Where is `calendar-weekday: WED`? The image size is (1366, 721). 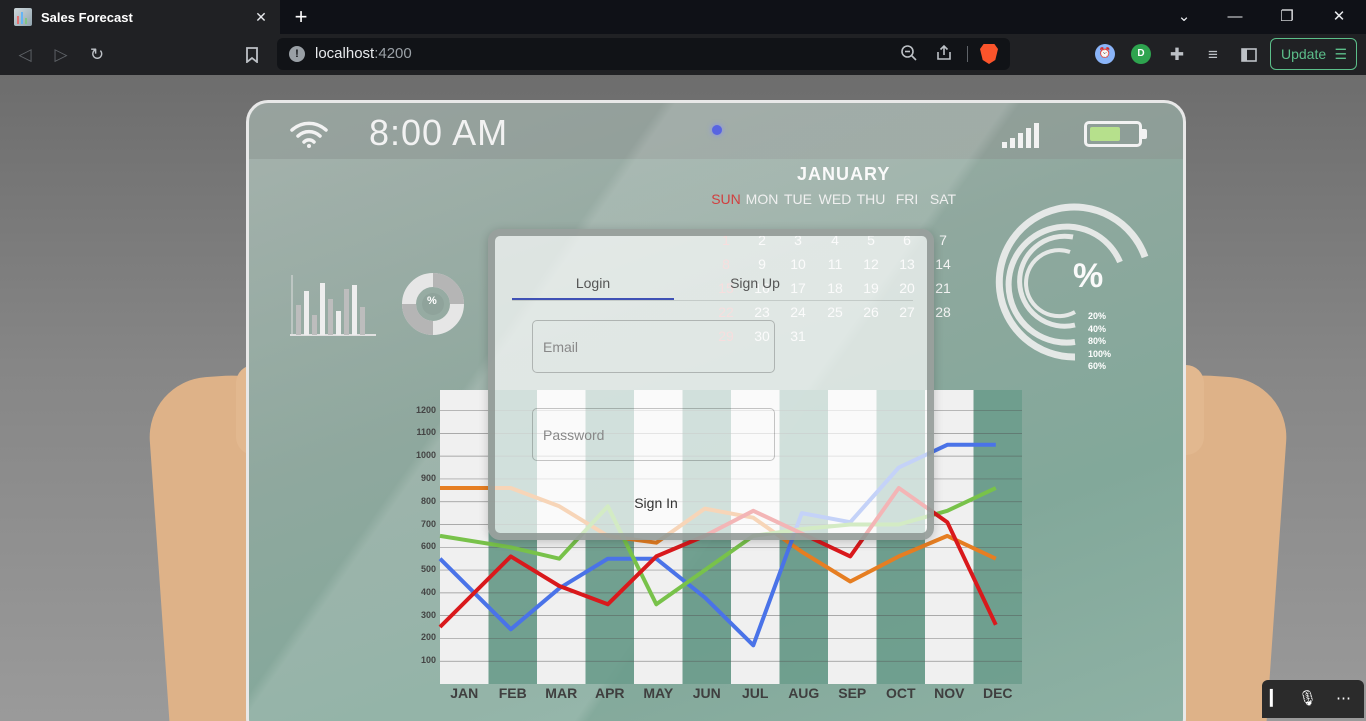
calendar-weekday: WED is located at coordinates (835, 199).